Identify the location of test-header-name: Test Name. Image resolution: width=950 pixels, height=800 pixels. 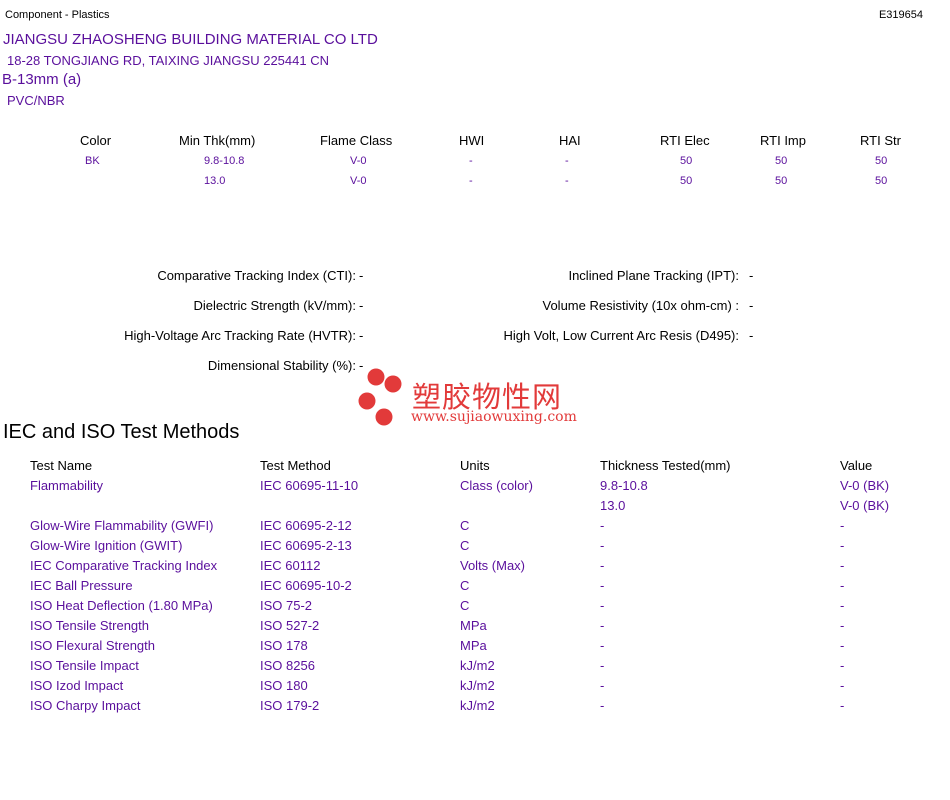
(61, 465).